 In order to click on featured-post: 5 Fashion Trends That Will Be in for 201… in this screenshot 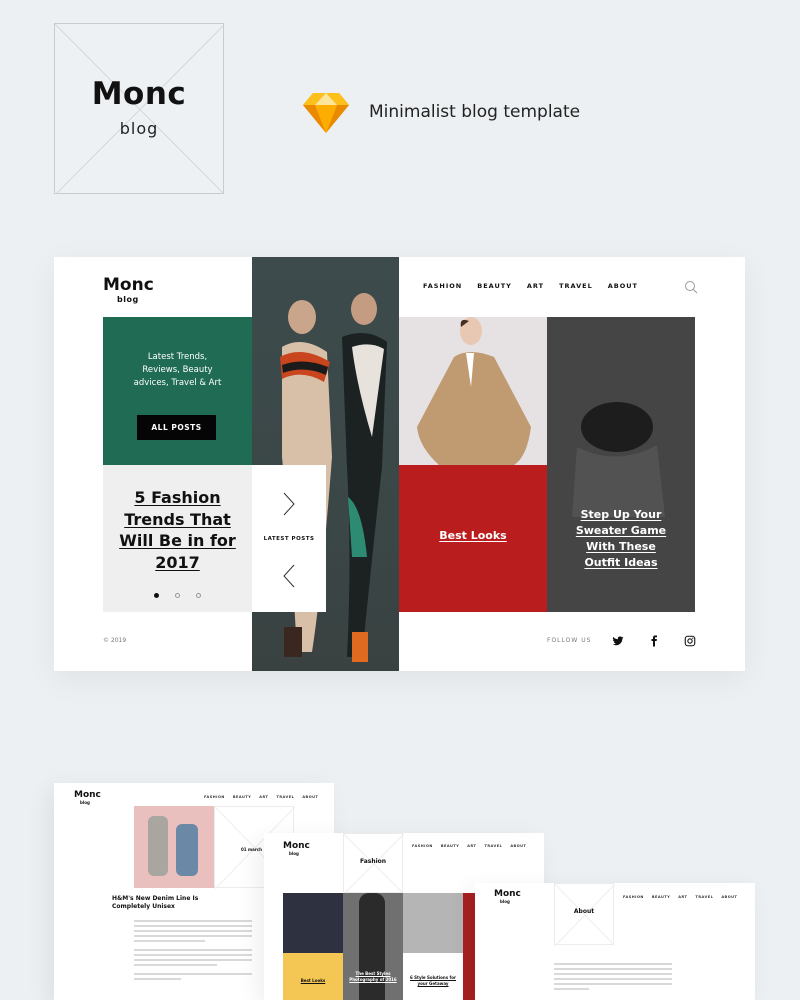, I will do `click(177, 538)`.